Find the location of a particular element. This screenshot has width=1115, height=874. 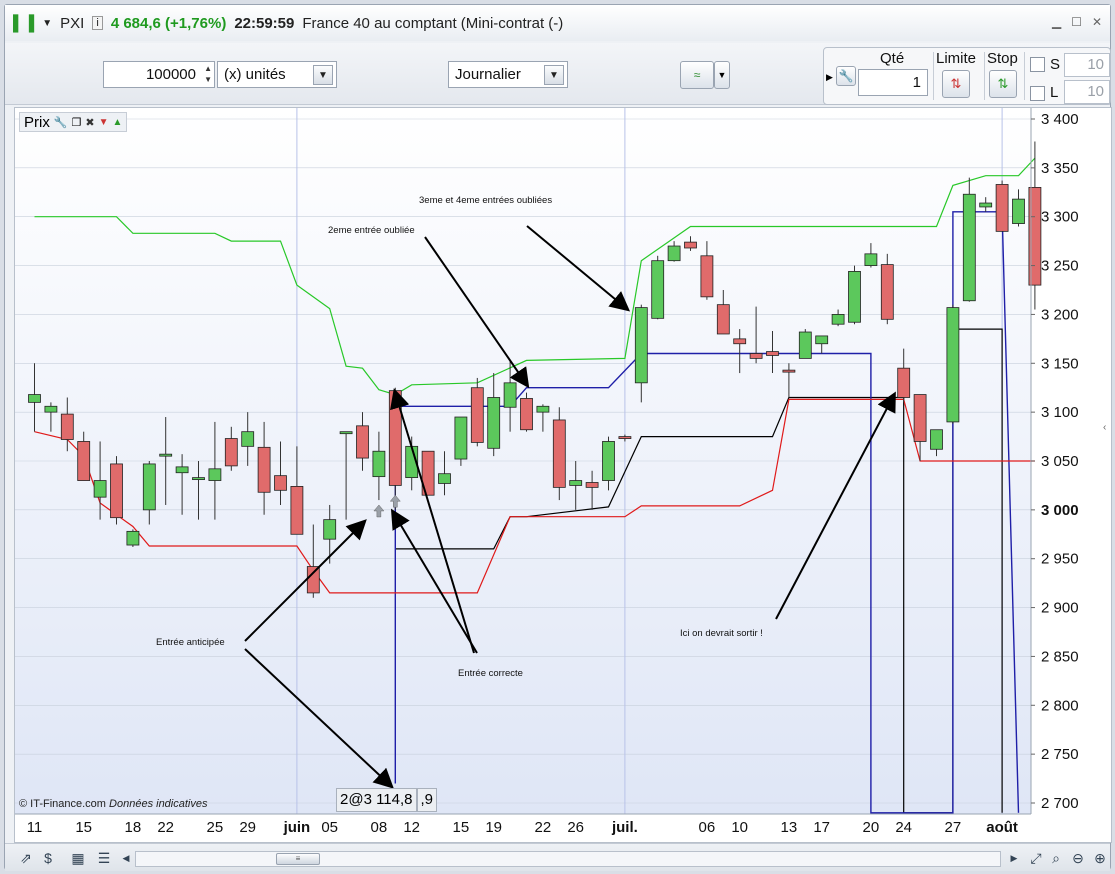

position-value: 2@3 114,8 is located at coordinates (376, 800).